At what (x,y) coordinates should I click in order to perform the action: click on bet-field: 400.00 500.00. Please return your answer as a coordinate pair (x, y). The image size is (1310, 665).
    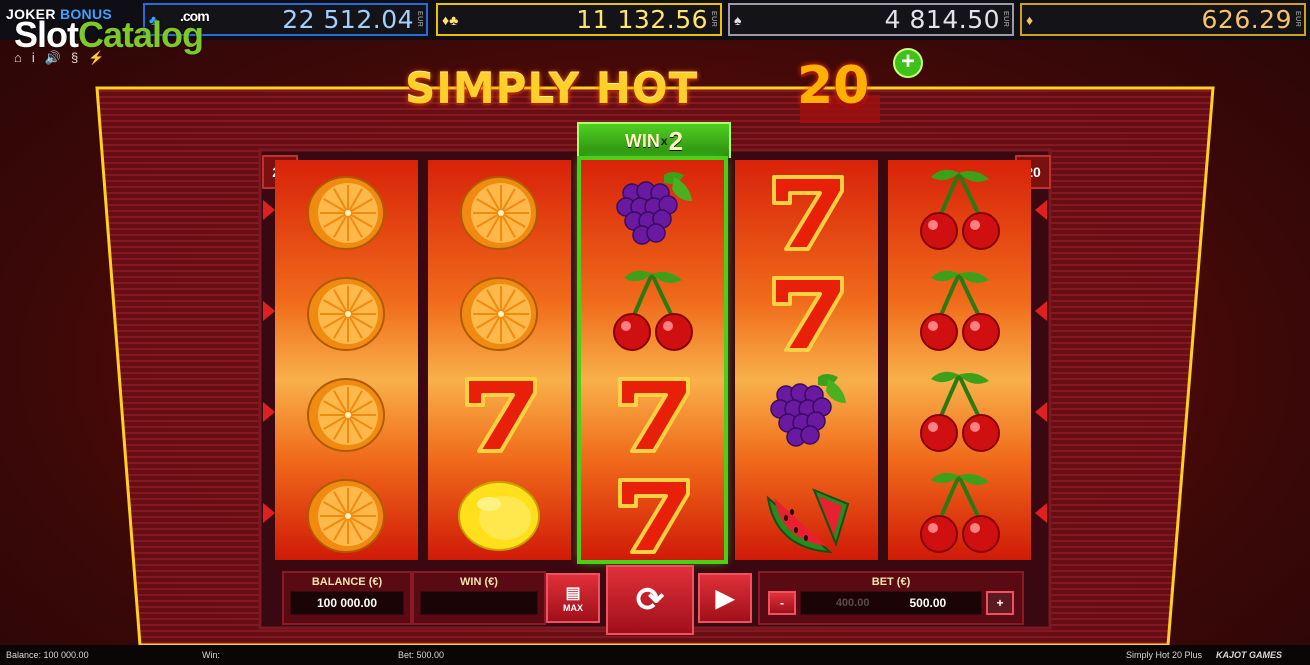
    Looking at the image, I should click on (891, 603).